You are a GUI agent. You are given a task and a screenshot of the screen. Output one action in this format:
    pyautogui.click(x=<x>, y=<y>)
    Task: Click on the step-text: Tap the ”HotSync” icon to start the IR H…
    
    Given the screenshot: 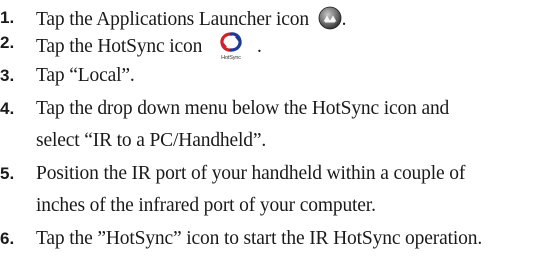 What is the action you would take?
    pyautogui.click(x=259, y=238)
    